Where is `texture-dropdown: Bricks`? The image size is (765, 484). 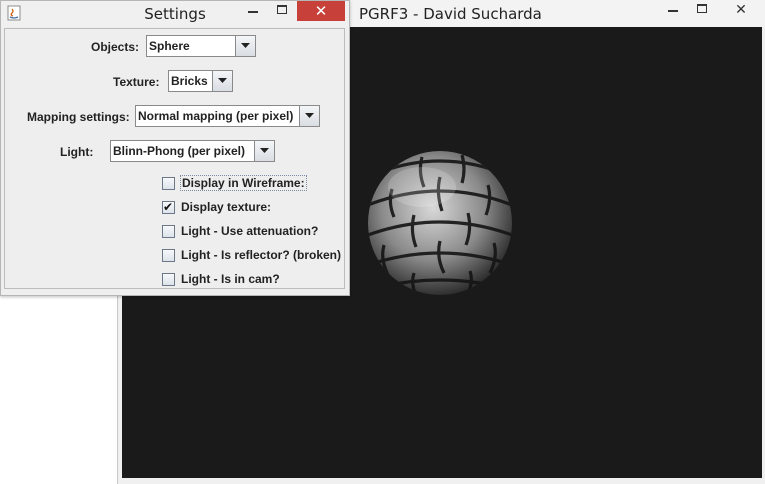
texture-dropdown: Bricks is located at coordinates (200, 81).